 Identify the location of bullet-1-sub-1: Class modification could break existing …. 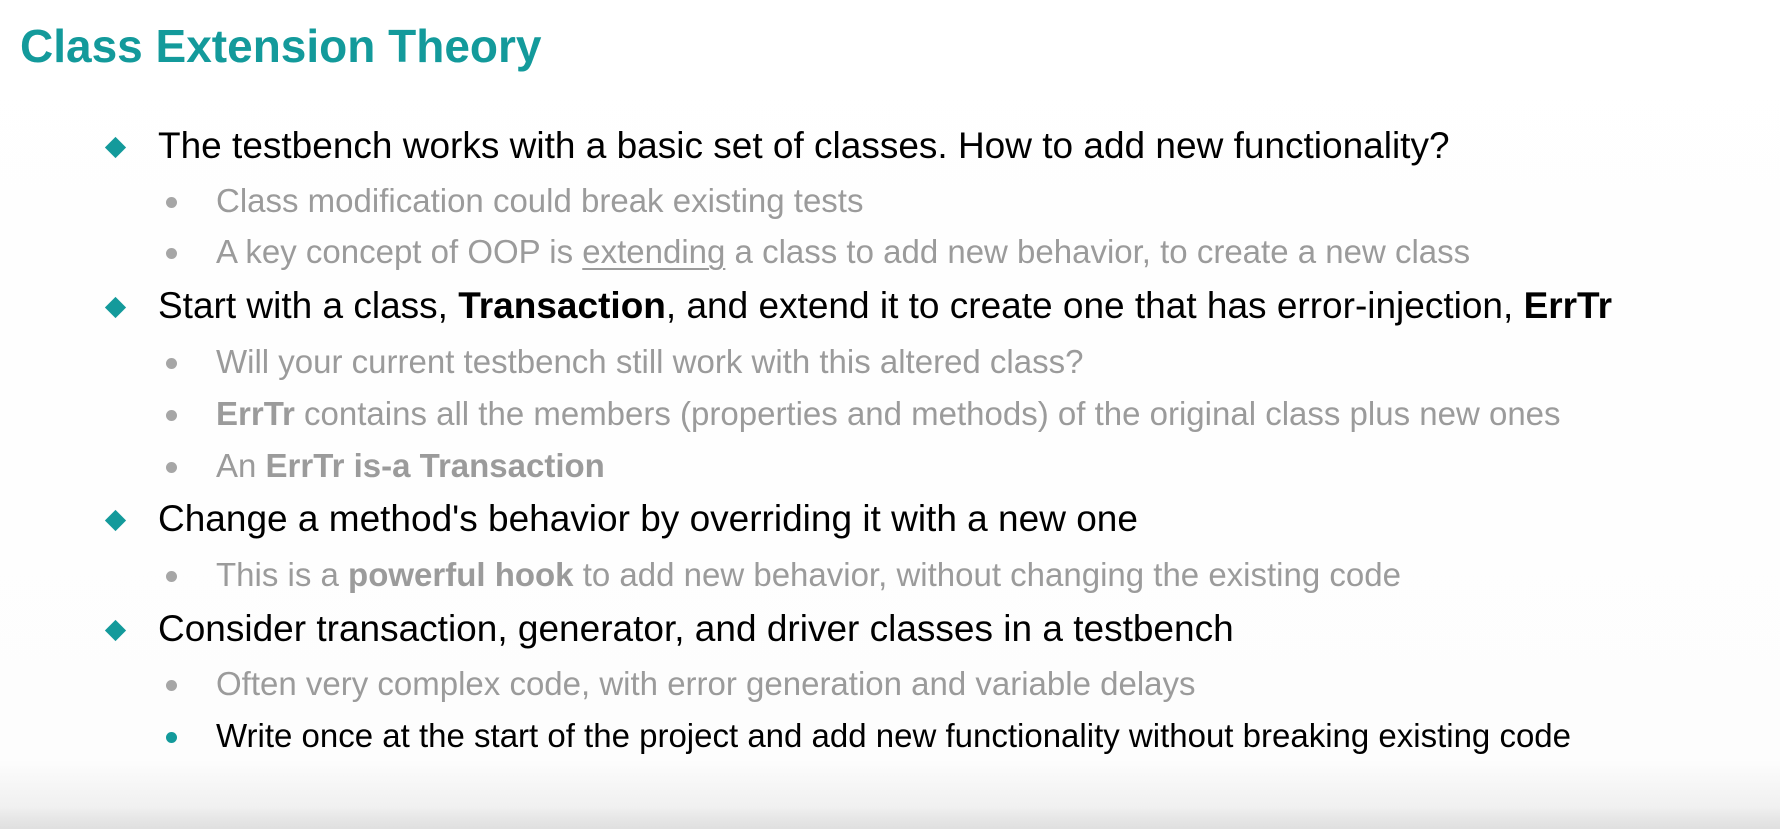
(540, 200).